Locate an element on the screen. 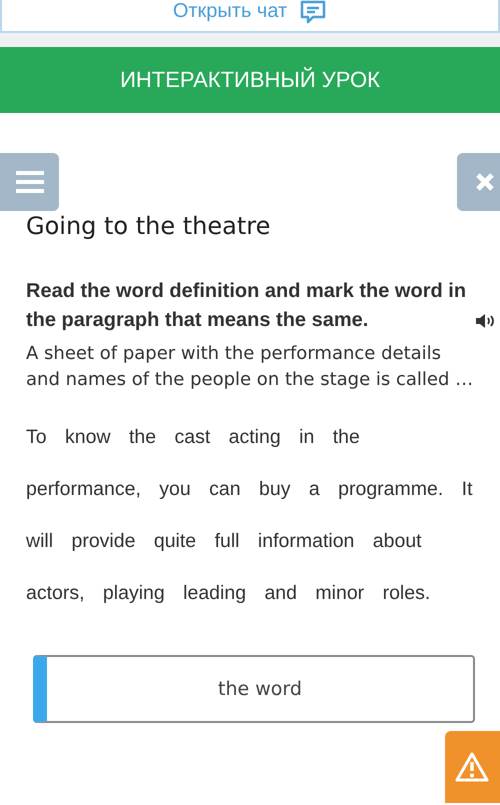 The image size is (500, 805). close-button is located at coordinates (478, 182).